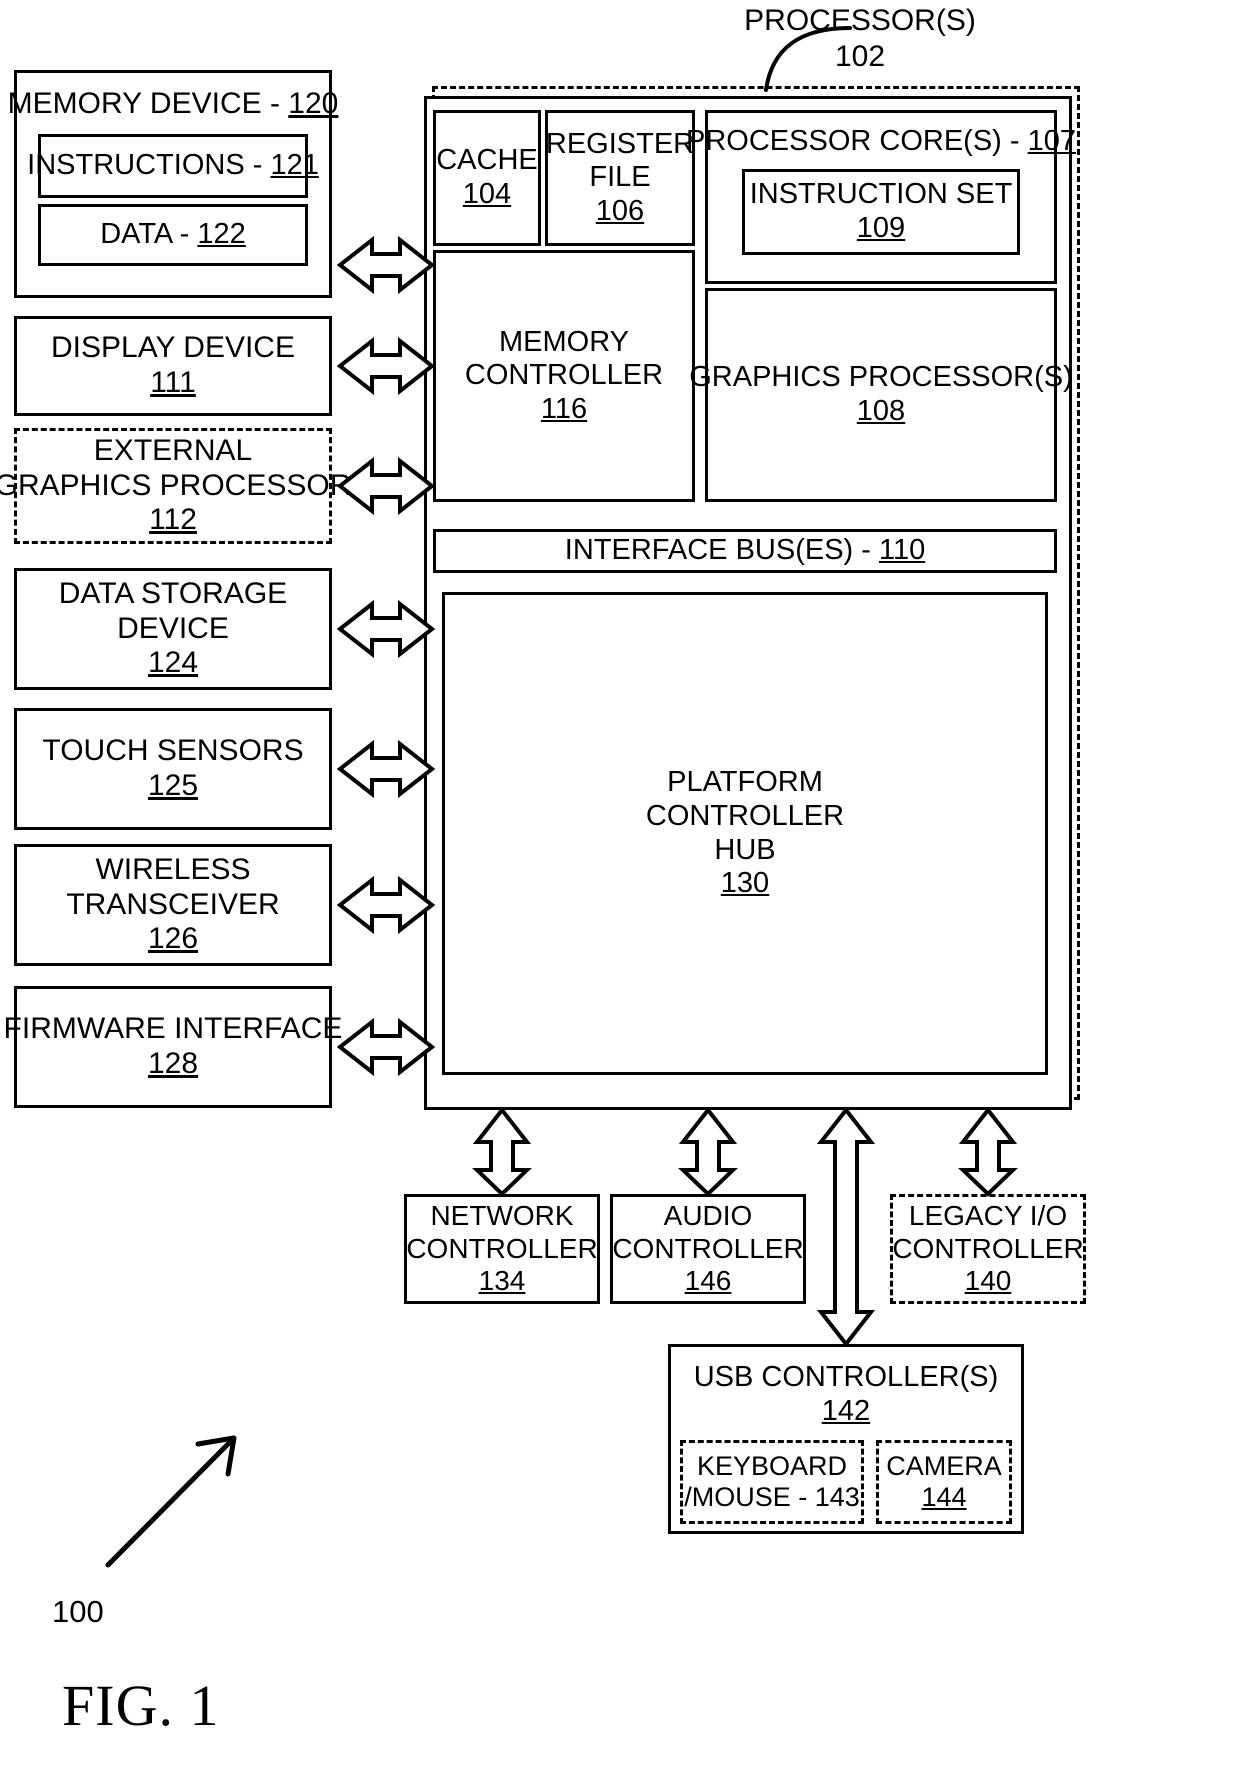 The height and width of the screenshot is (1774, 1240). What do you see at coordinates (173, 520) in the screenshot?
I see `external-graphics-processor-number: 112` at bounding box center [173, 520].